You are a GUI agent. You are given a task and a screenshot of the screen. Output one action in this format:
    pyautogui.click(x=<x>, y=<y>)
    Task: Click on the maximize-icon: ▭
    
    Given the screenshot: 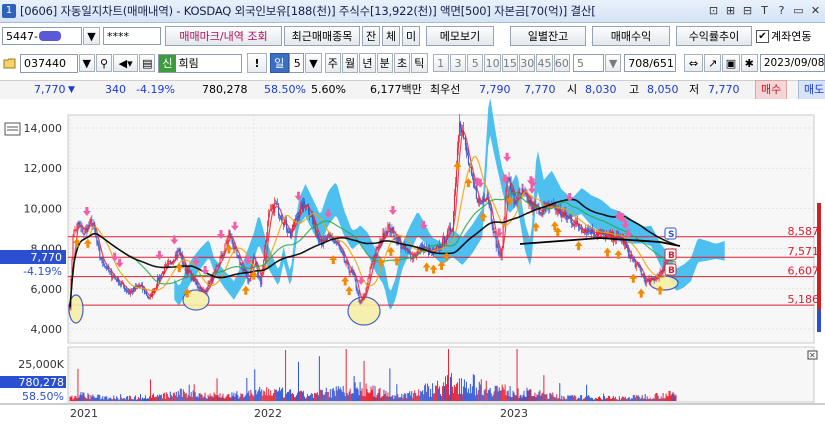 What is the action you would take?
    pyautogui.click(x=798, y=10)
    